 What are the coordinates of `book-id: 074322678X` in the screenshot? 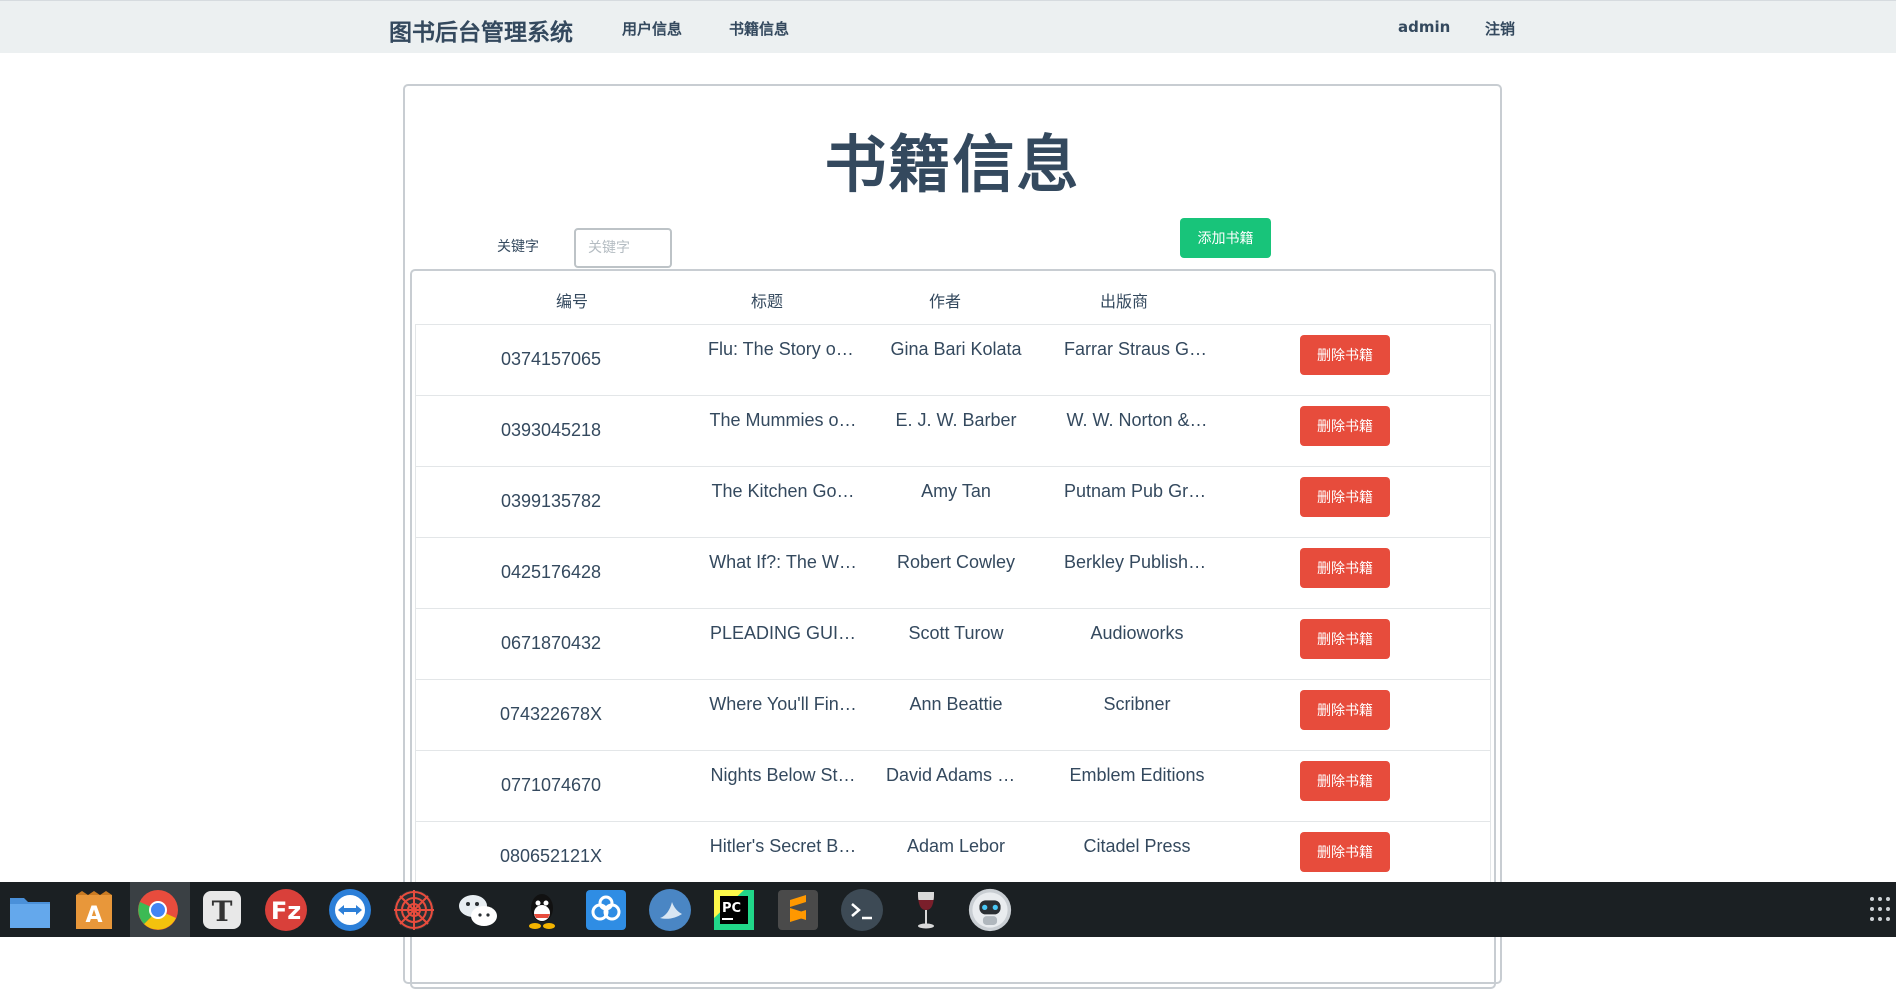 It's located at (551, 714).